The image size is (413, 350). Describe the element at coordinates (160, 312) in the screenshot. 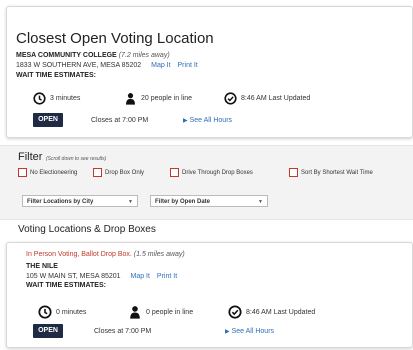

I see `people-in-line-stat: 0 people in line` at that location.